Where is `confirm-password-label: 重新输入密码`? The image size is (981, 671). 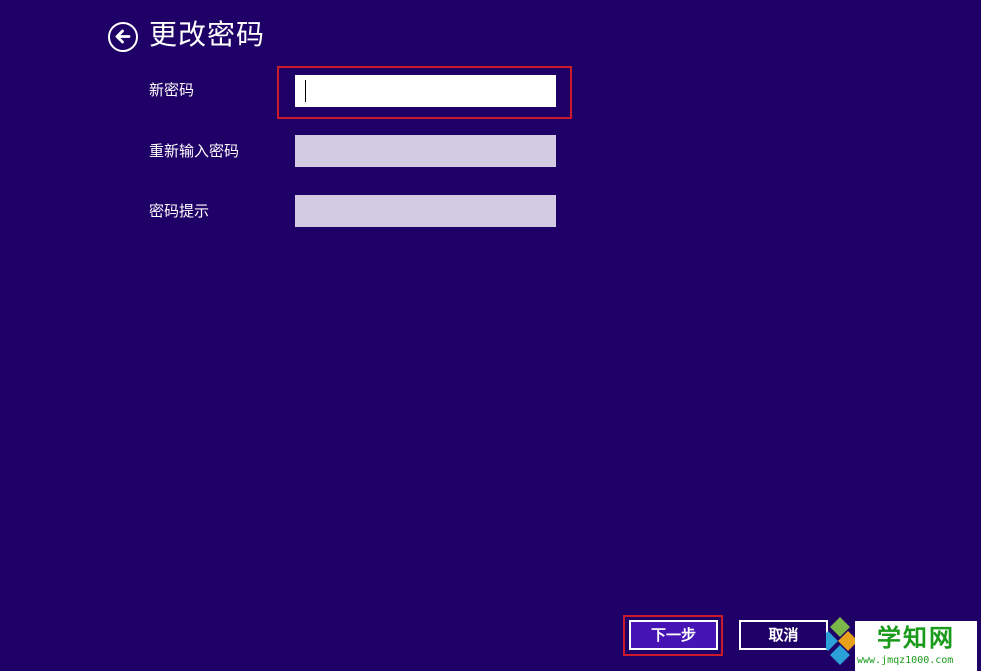 confirm-password-label: 重新输入密码 is located at coordinates (194, 151).